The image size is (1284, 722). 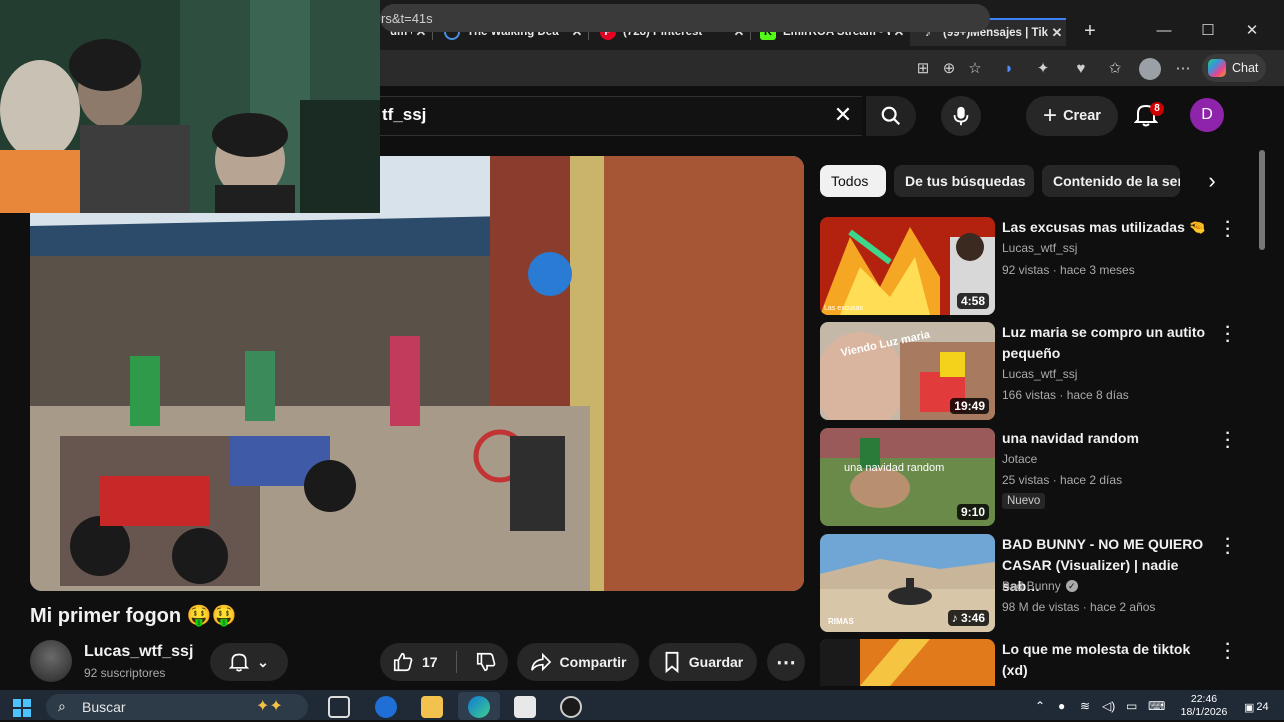 What do you see at coordinates (1009, 69) in the screenshot?
I see `read-aloud-icon: ◗` at bounding box center [1009, 69].